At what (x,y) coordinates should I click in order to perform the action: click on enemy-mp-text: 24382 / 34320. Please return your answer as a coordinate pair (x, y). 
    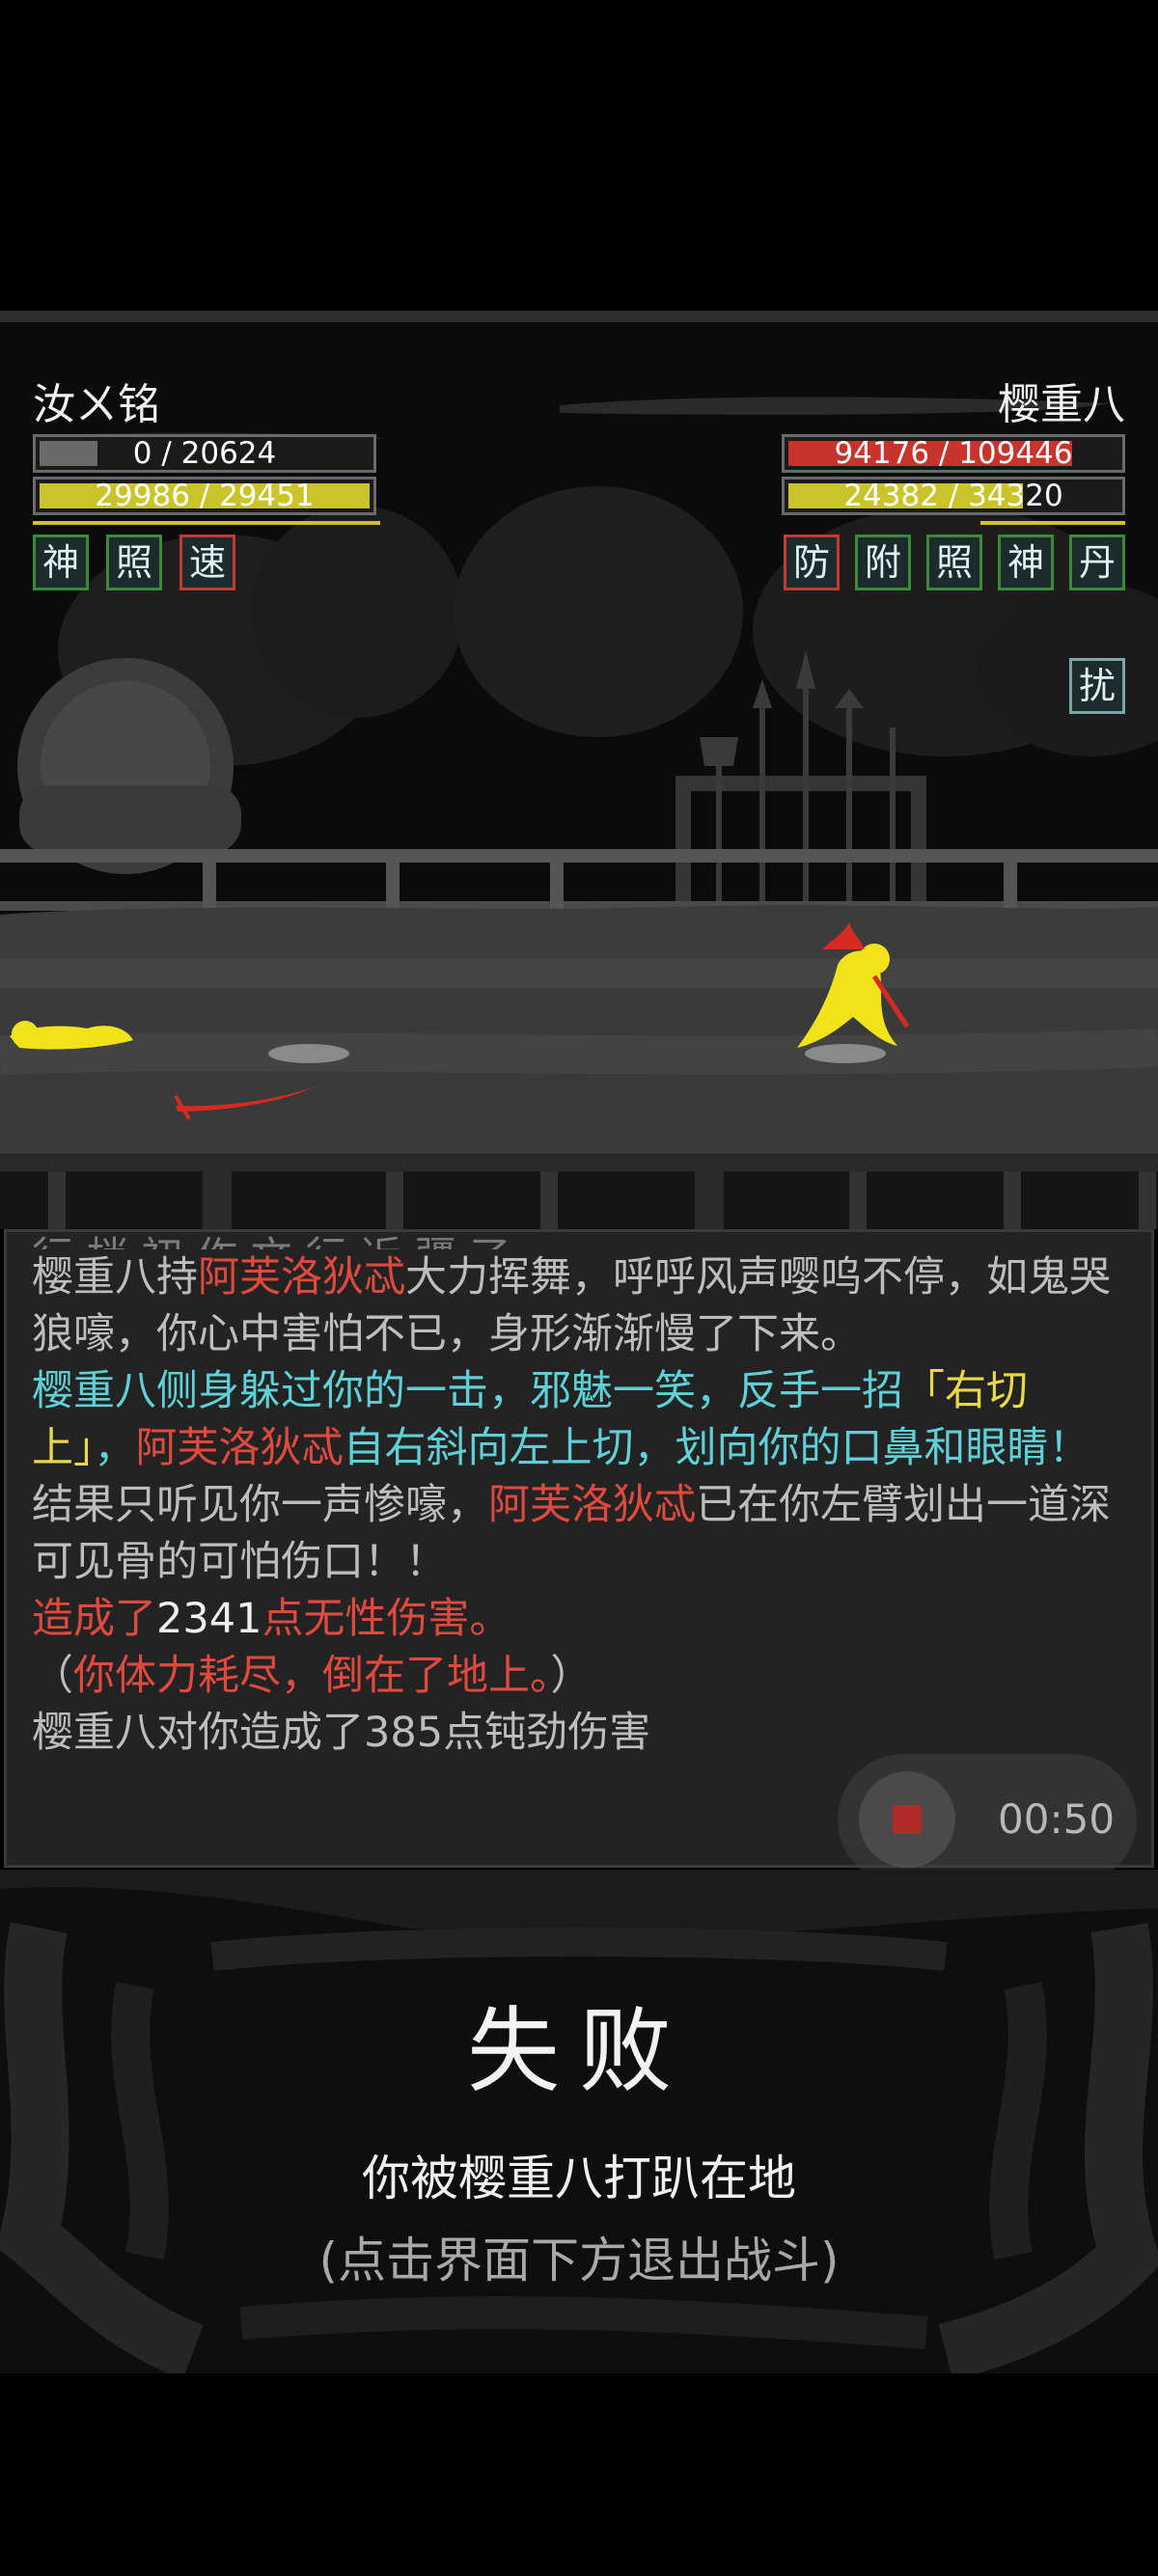
    Looking at the image, I should click on (953, 496).